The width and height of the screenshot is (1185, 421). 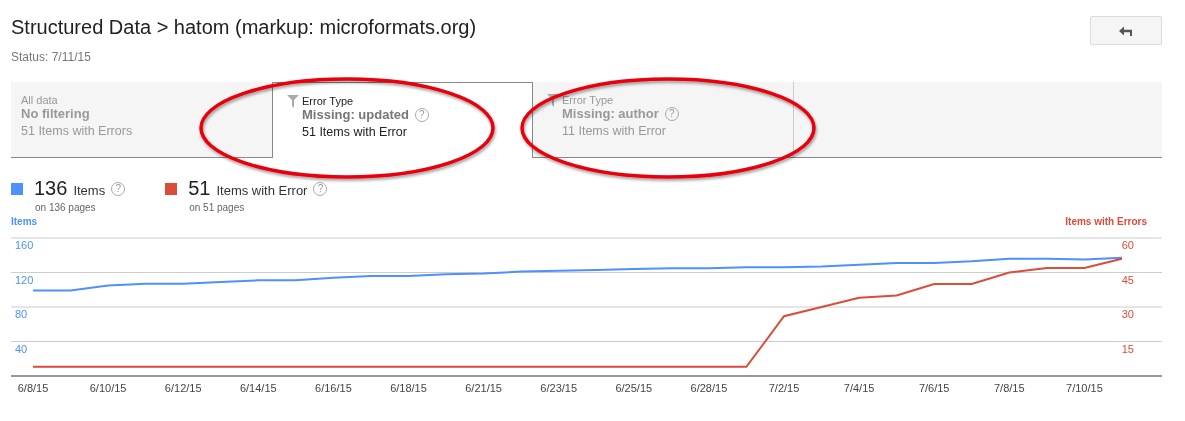 I want to click on y-tick-label: 60, so click(x=1127, y=245).